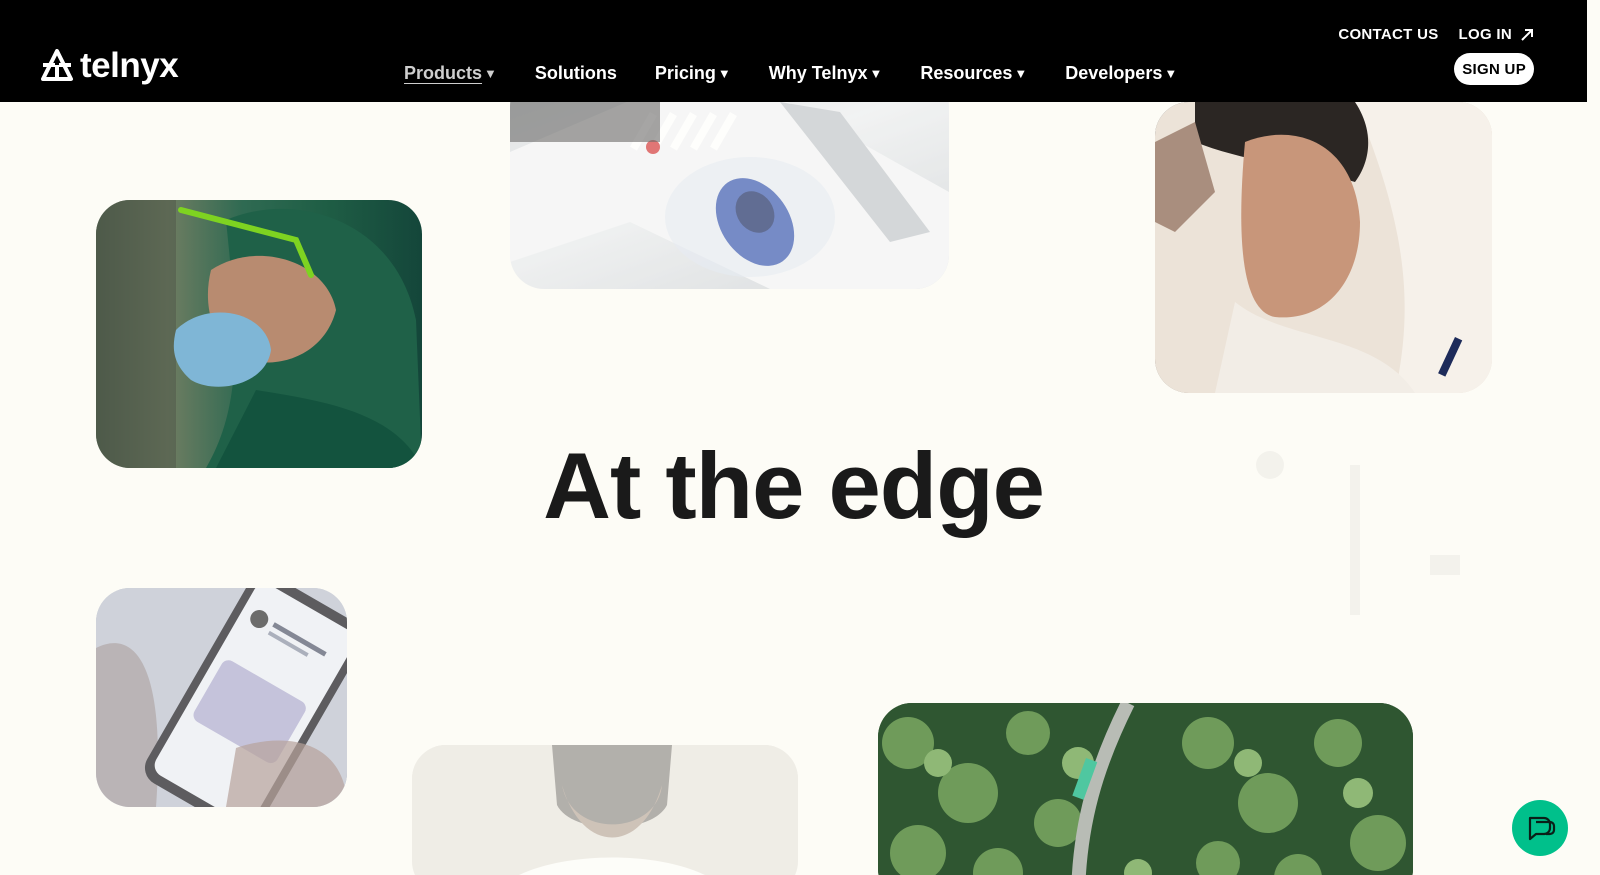  Describe the element at coordinates (818, 73) in the screenshot. I see `nav-label: Why Telnyx` at that location.